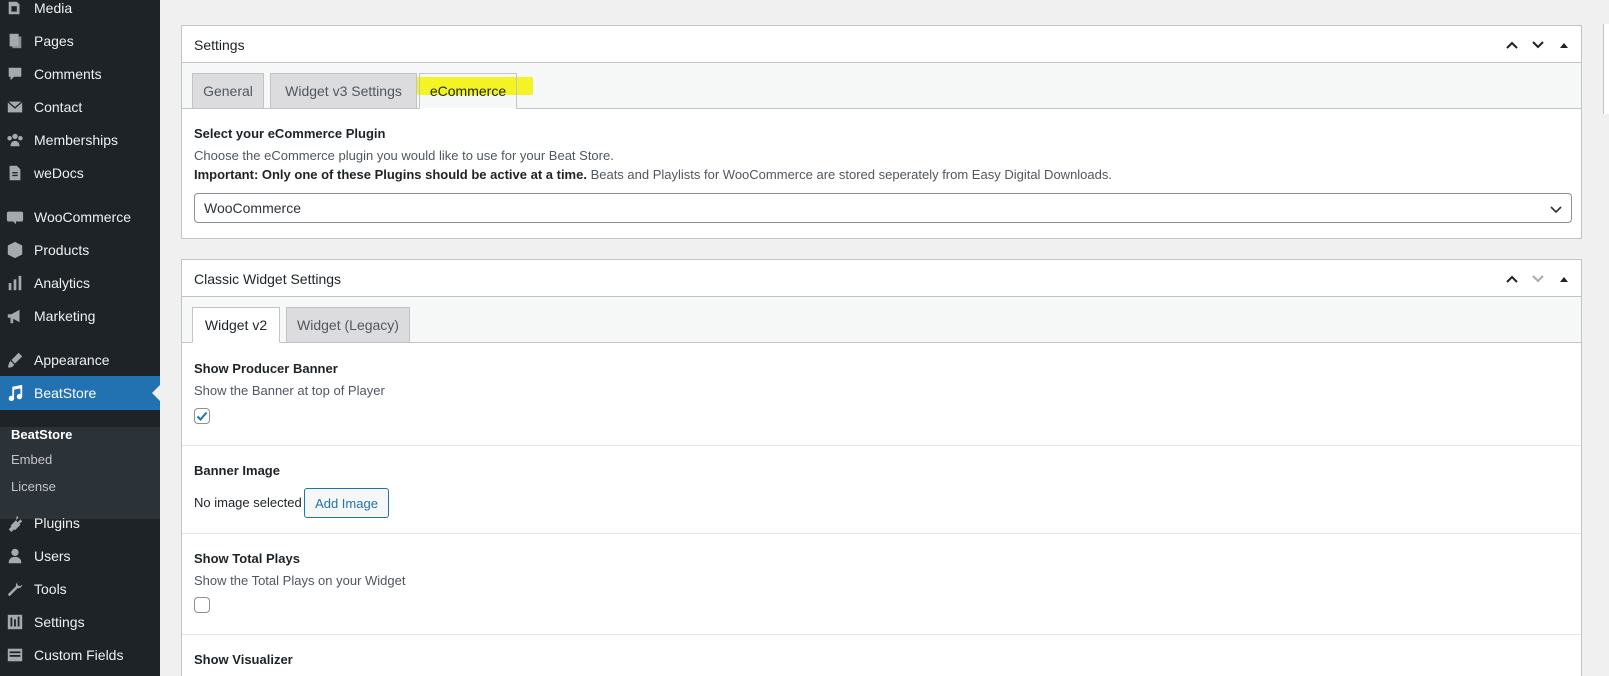  What do you see at coordinates (59, 173) in the screenshot?
I see `menu-label: weDocs` at bounding box center [59, 173].